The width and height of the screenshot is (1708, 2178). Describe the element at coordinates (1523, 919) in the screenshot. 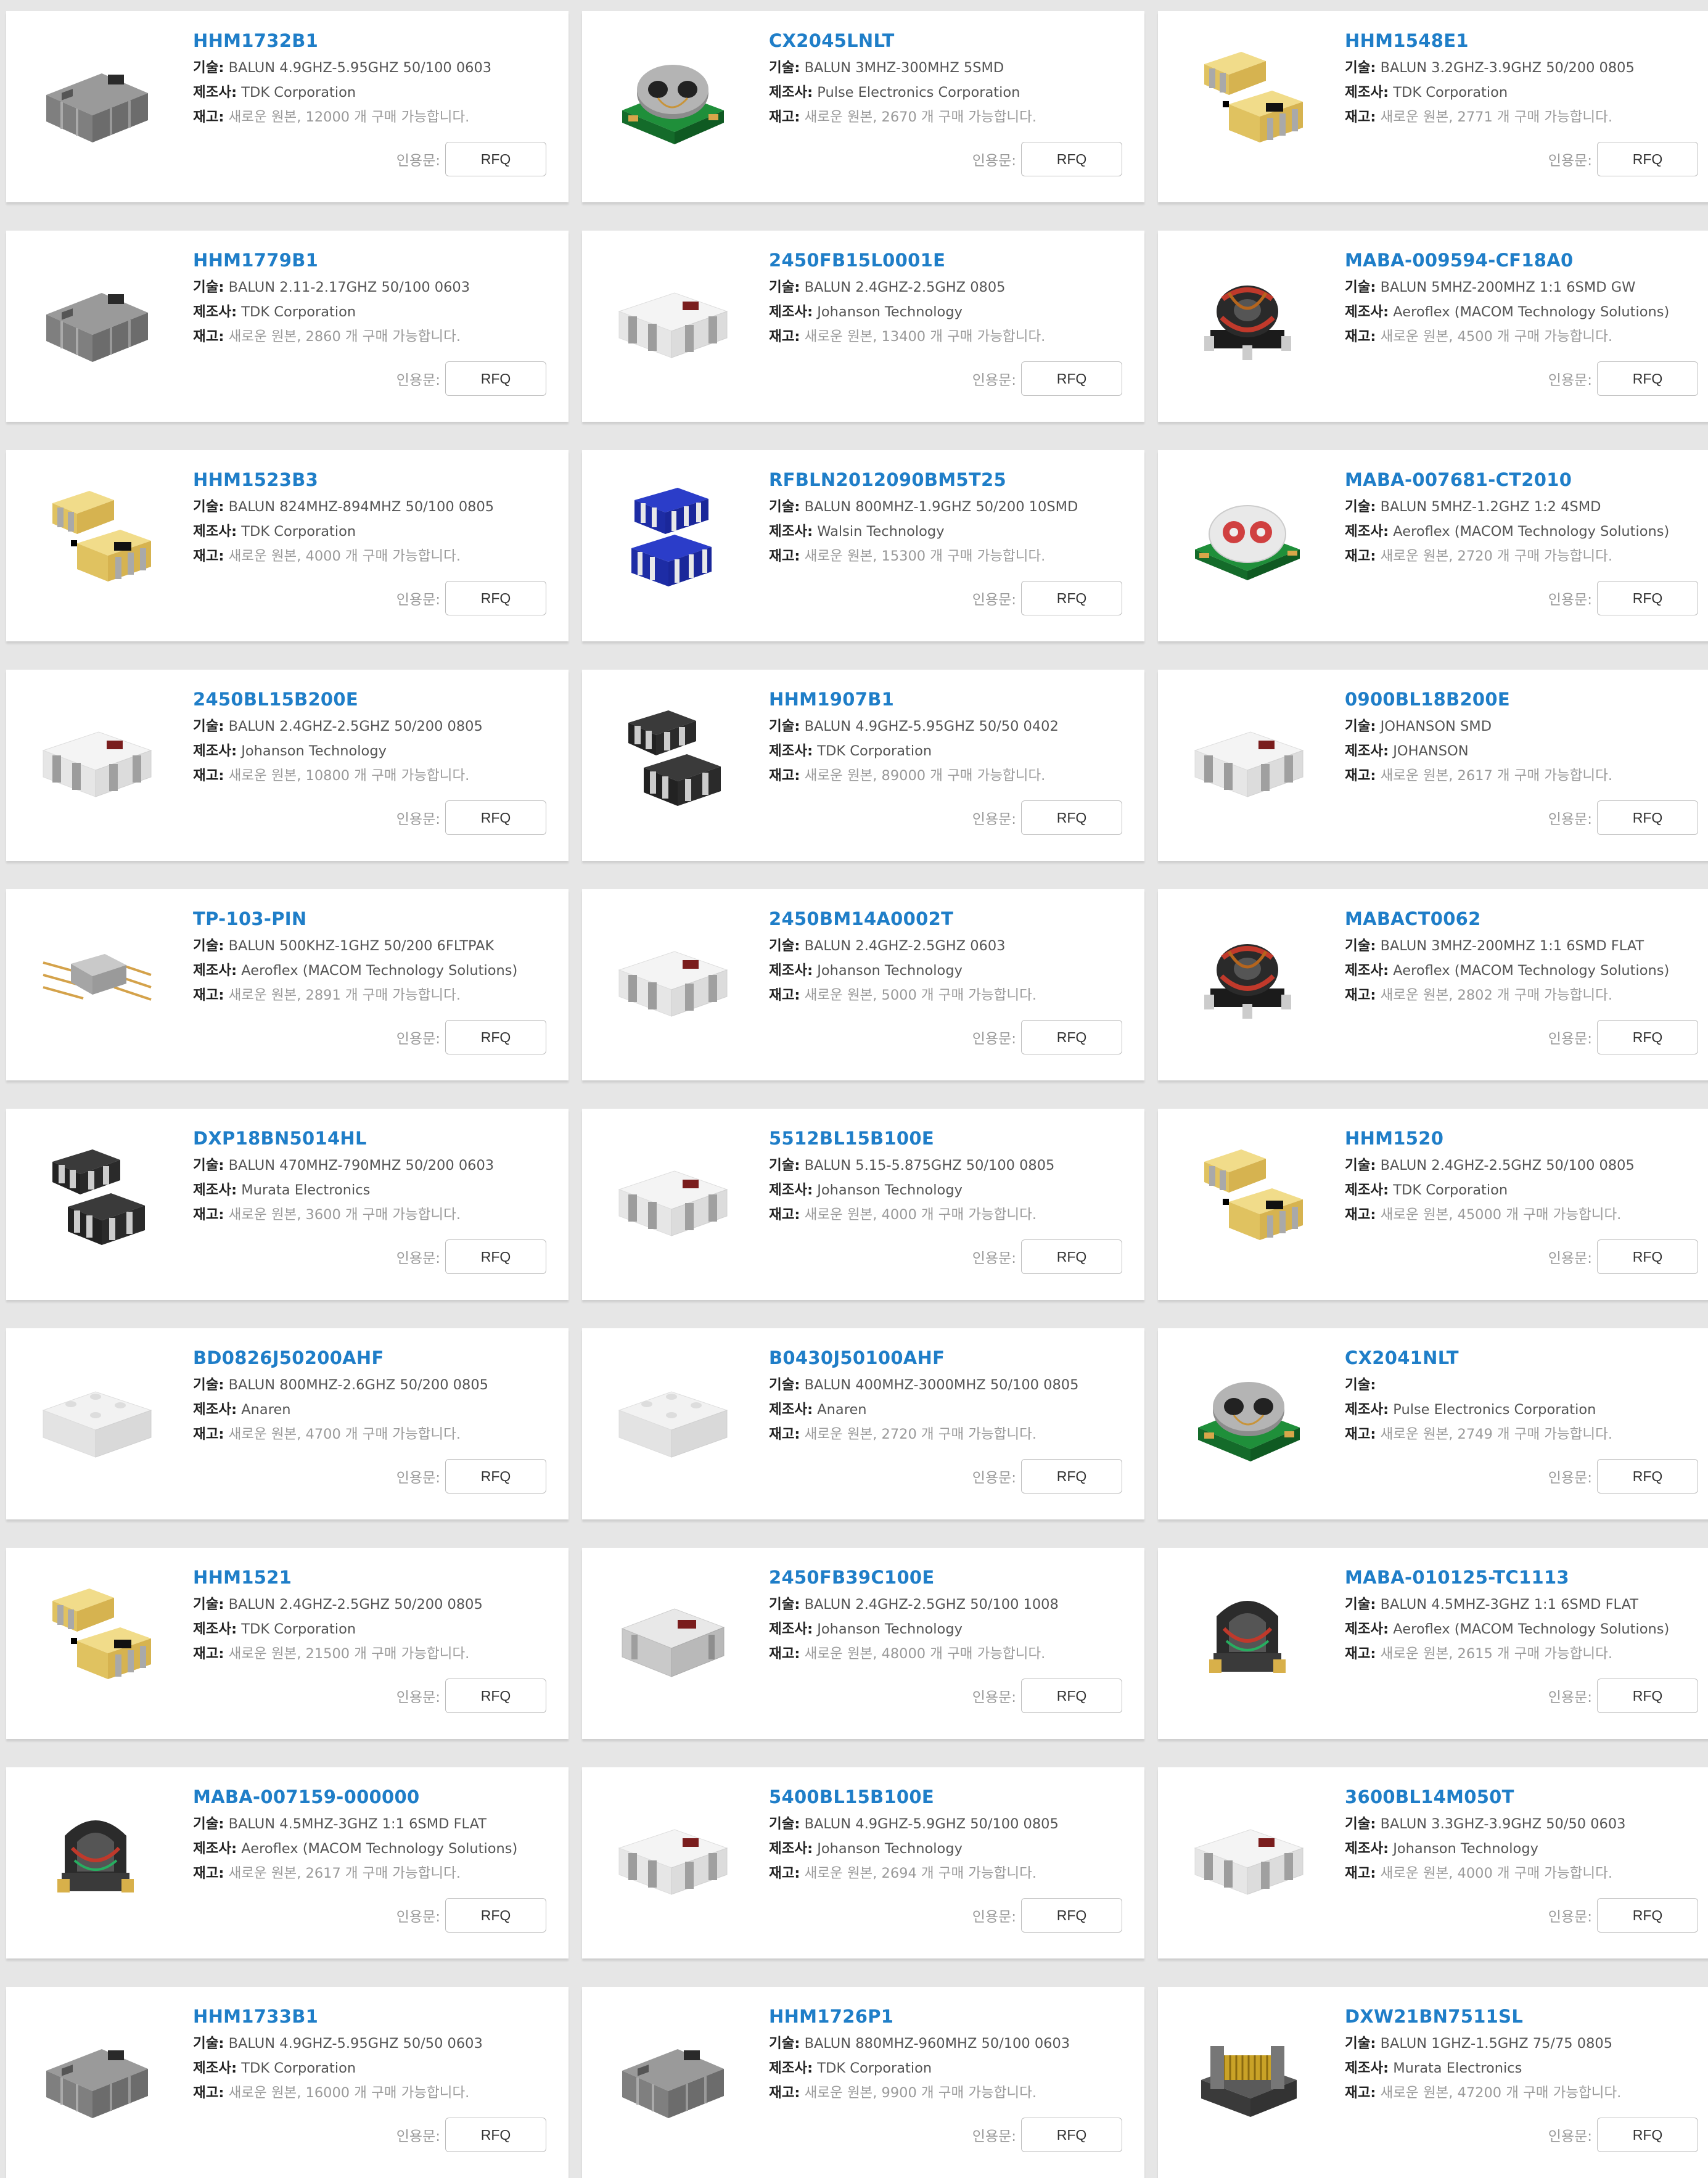

I see `part-number-link: MABACT0062` at that location.